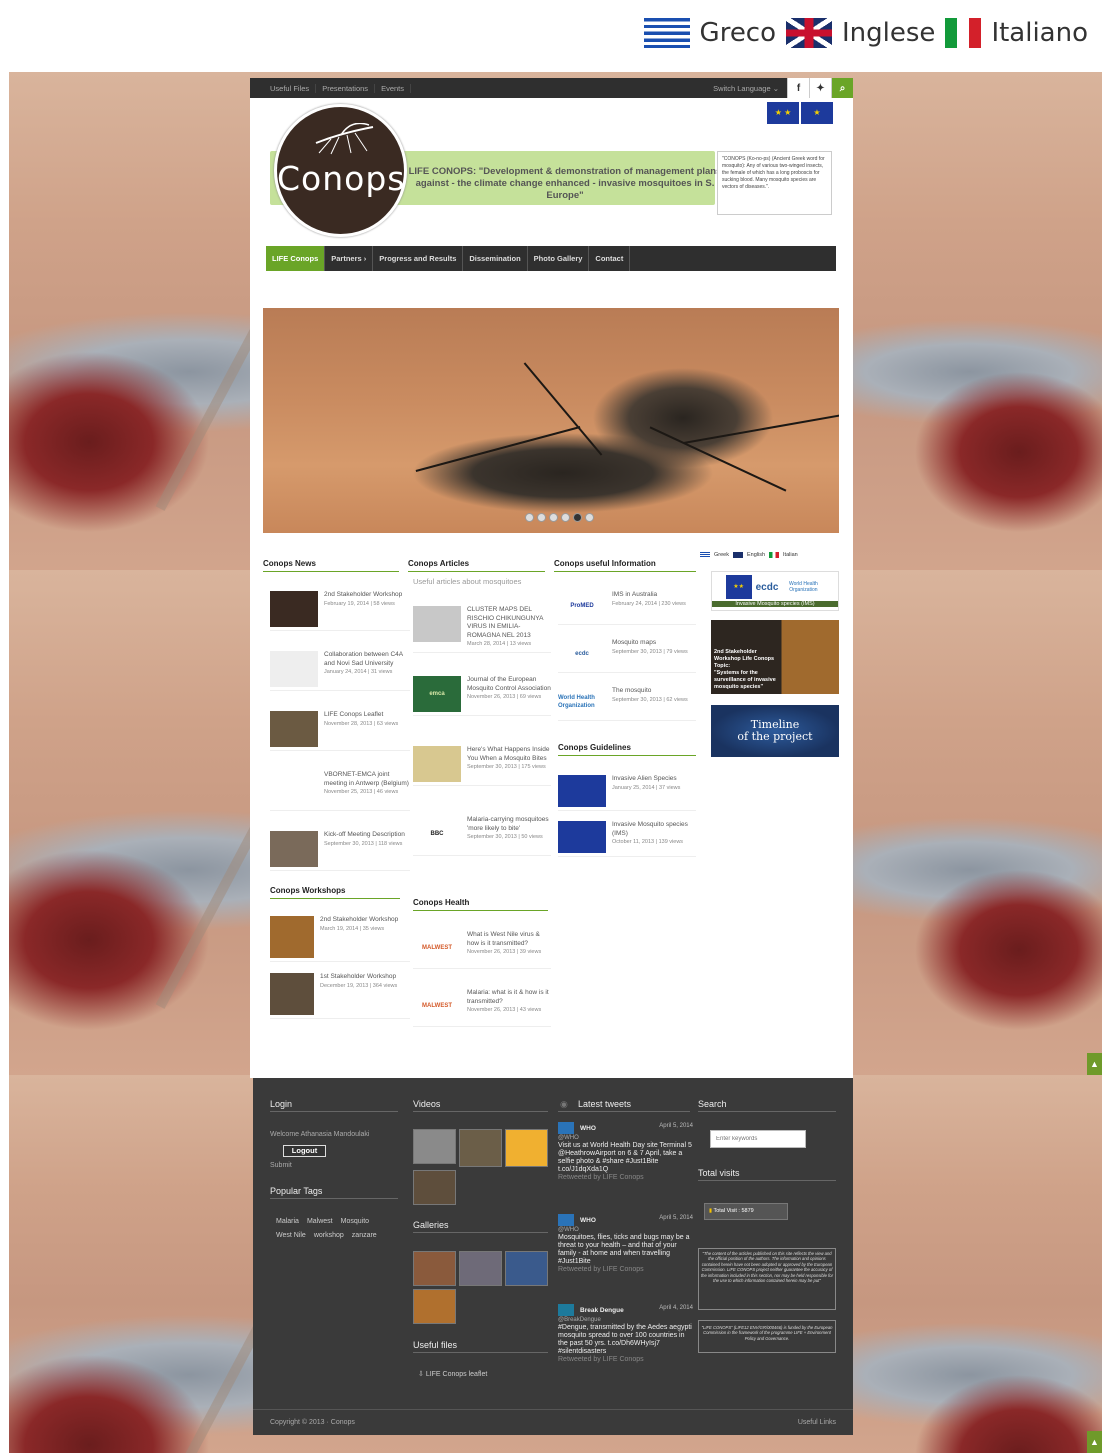 The width and height of the screenshot is (1102, 1453). I want to click on useful-links: Useful Links, so click(817, 1422).